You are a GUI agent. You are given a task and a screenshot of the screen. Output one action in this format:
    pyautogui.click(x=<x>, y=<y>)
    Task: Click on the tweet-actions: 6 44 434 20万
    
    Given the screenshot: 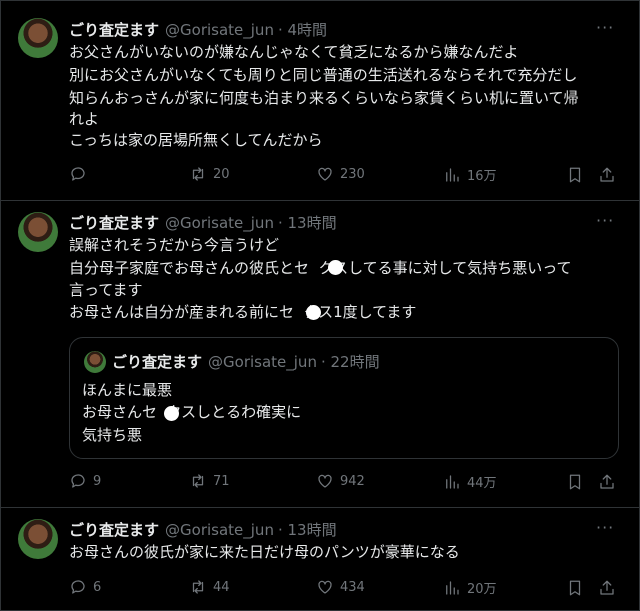 What is the action you would take?
    pyautogui.click(x=344, y=588)
    